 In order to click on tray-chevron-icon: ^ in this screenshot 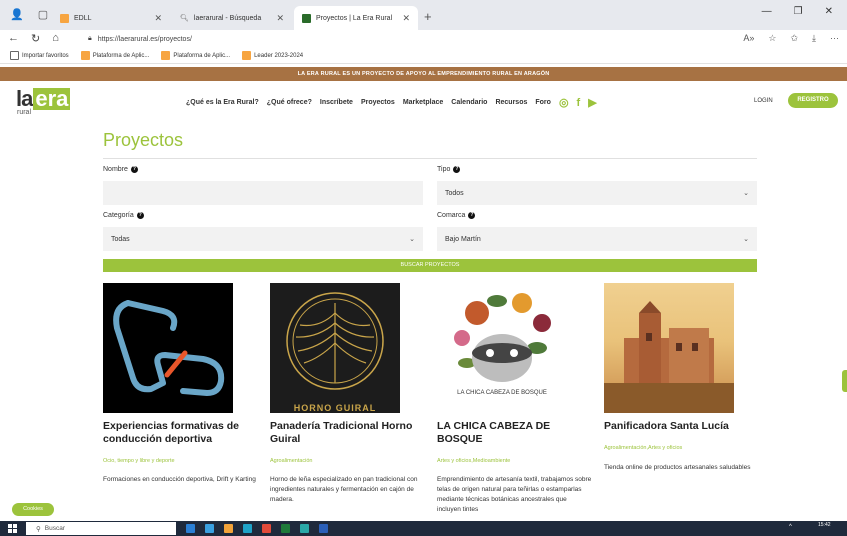, I will do `click(790, 527)`.